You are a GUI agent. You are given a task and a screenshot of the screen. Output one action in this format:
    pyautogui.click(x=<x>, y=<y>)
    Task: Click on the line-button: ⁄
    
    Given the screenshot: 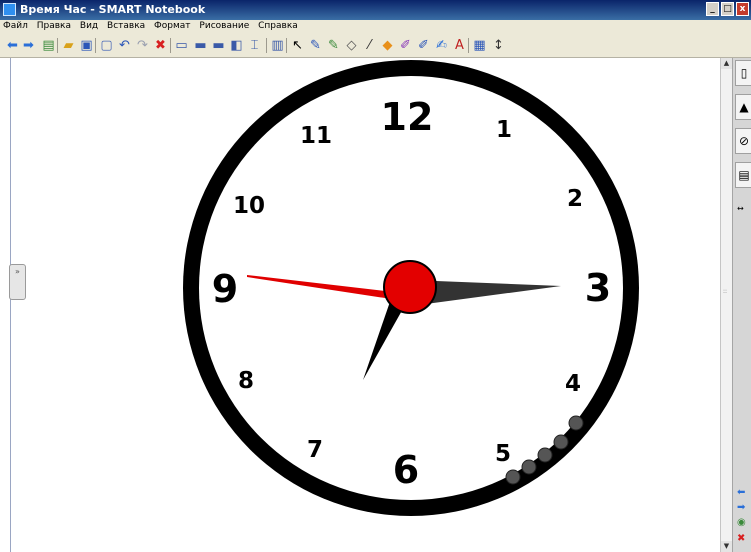 What is the action you would take?
    pyautogui.click(x=369, y=45)
    